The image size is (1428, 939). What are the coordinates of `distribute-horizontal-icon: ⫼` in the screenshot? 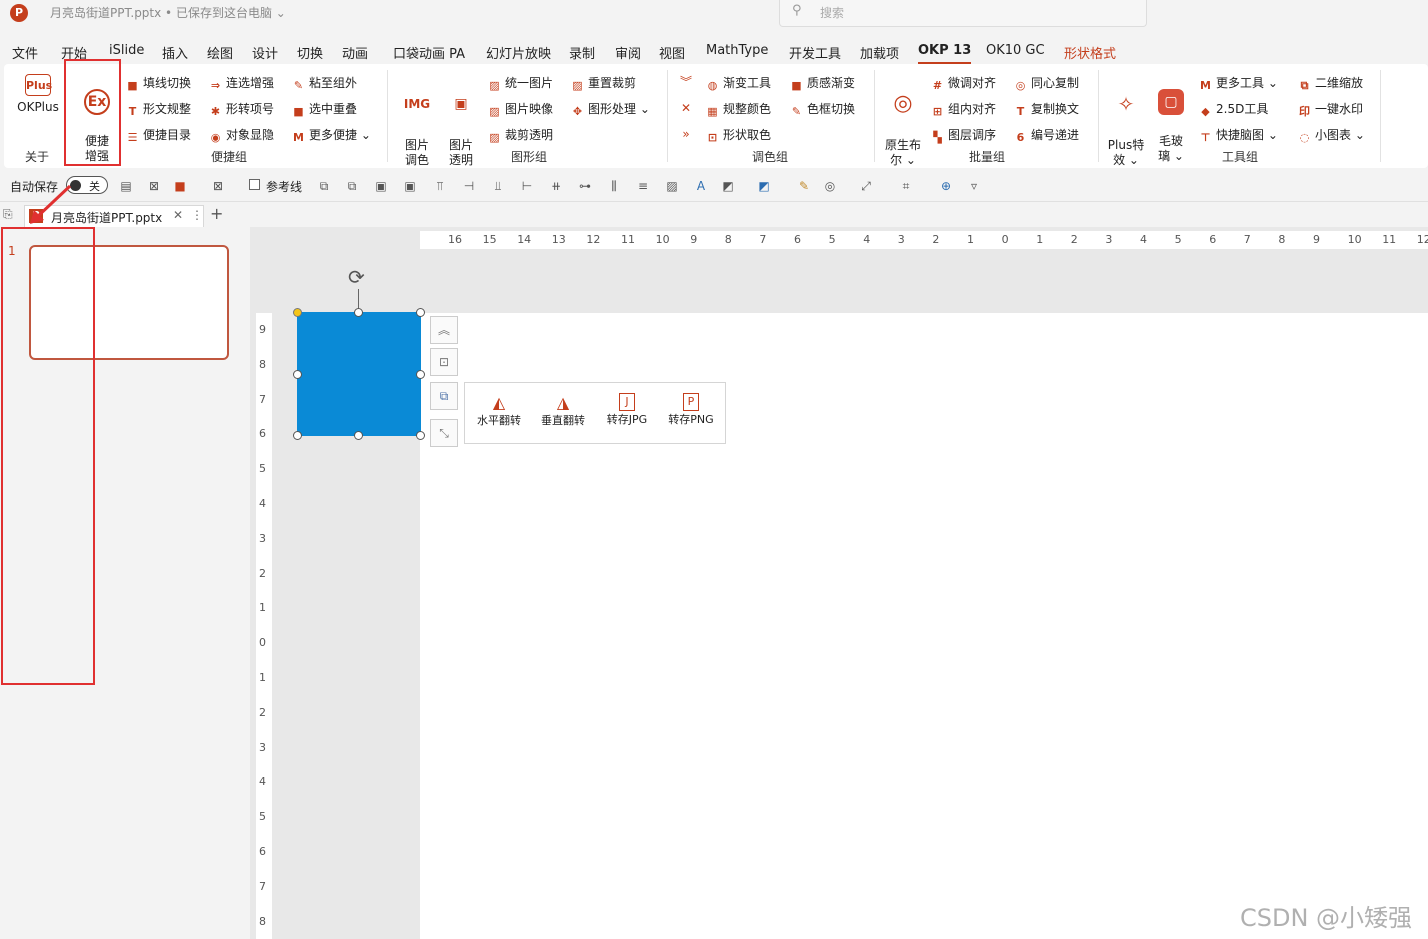 It's located at (614, 186).